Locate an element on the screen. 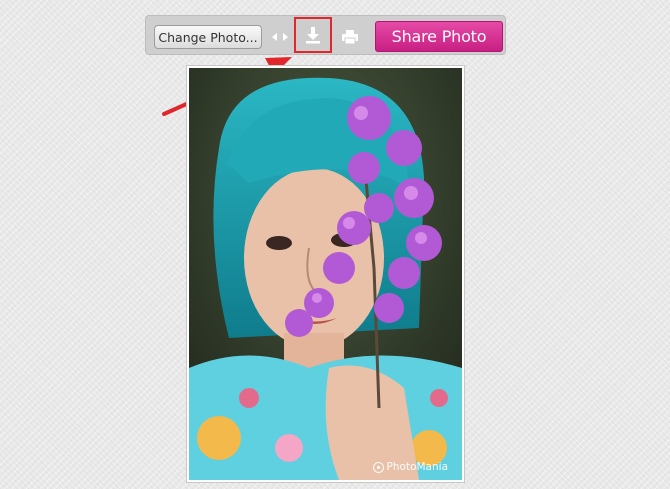  download-button is located at coordinates (313, 35).